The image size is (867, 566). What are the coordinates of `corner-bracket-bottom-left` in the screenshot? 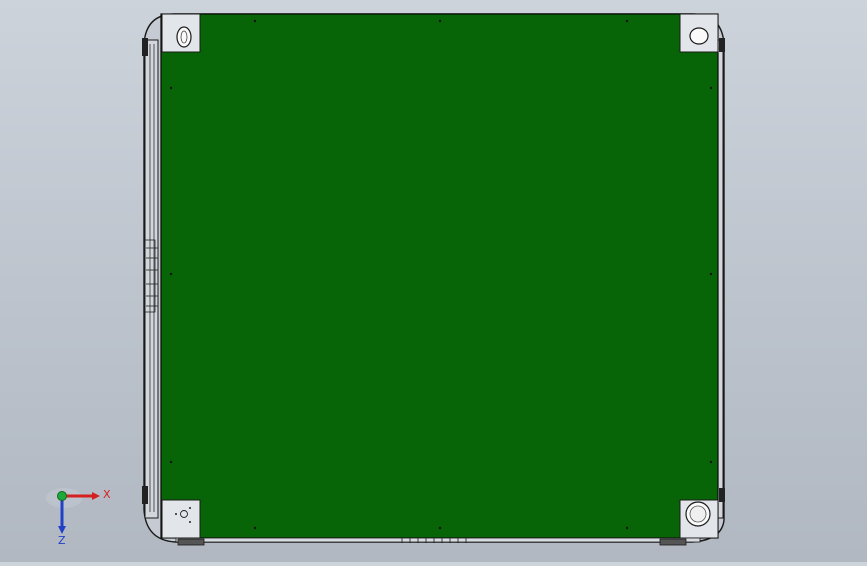 It's located at (181, 519).